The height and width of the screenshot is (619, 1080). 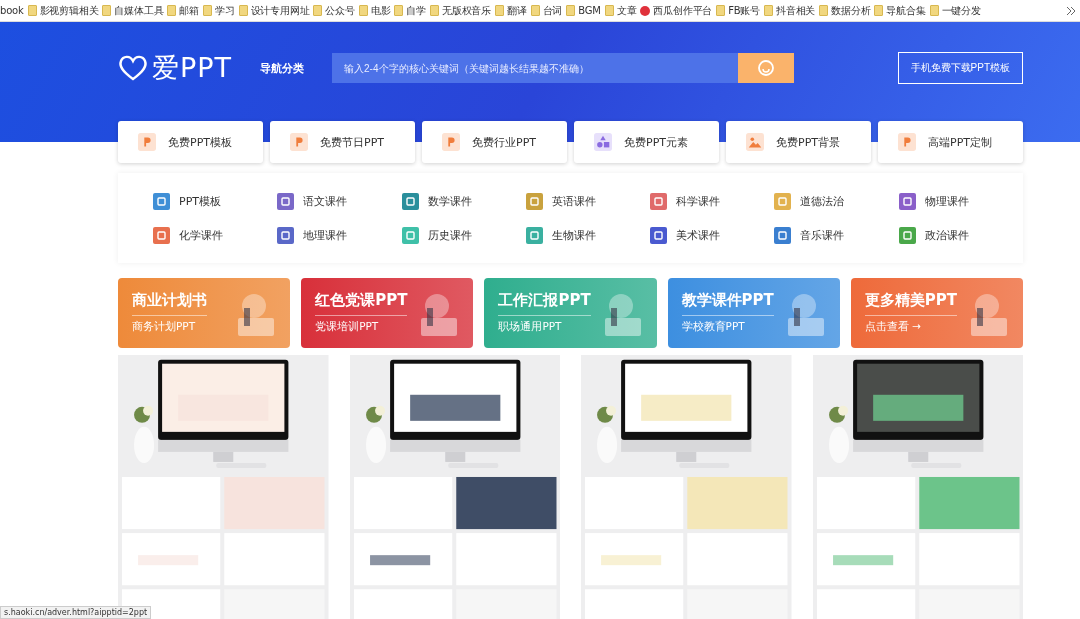 What do you see at coordinates (552, 10) in the screenshot?
I see `bookmark: 台词` at bounding box center [552, 10].